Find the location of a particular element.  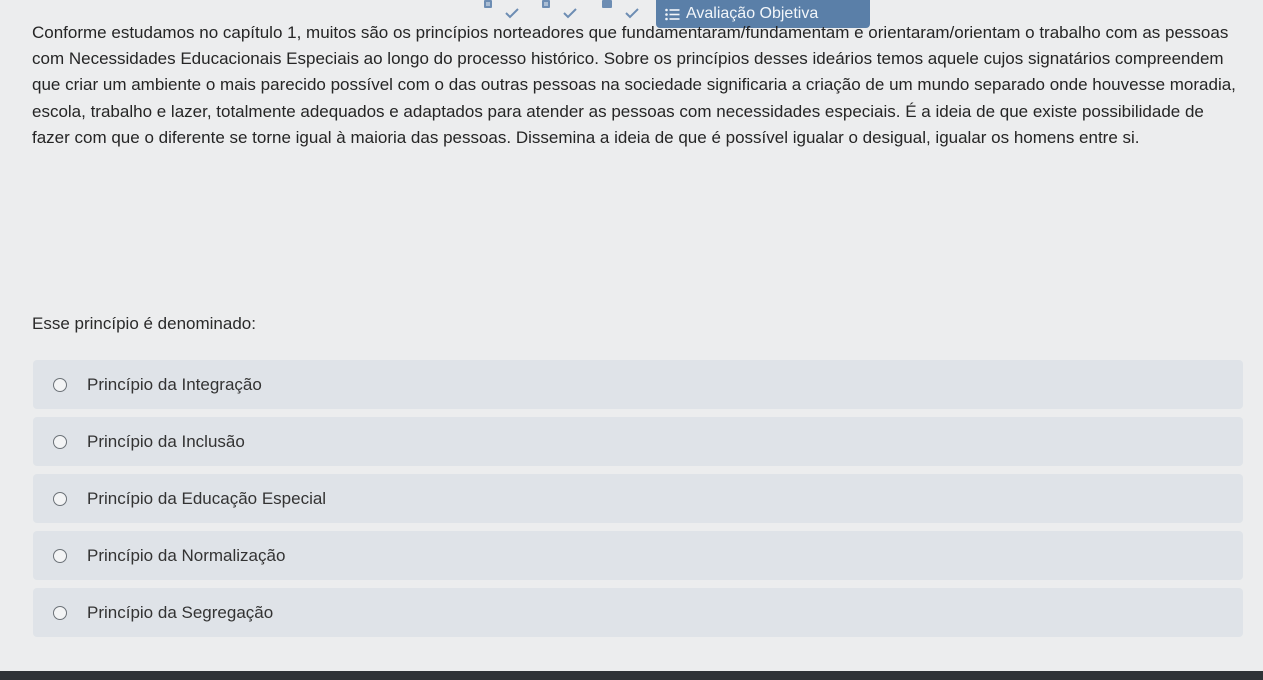

answer-option-label: Princípio da Educação Especial is located at coordinates (207, 498).